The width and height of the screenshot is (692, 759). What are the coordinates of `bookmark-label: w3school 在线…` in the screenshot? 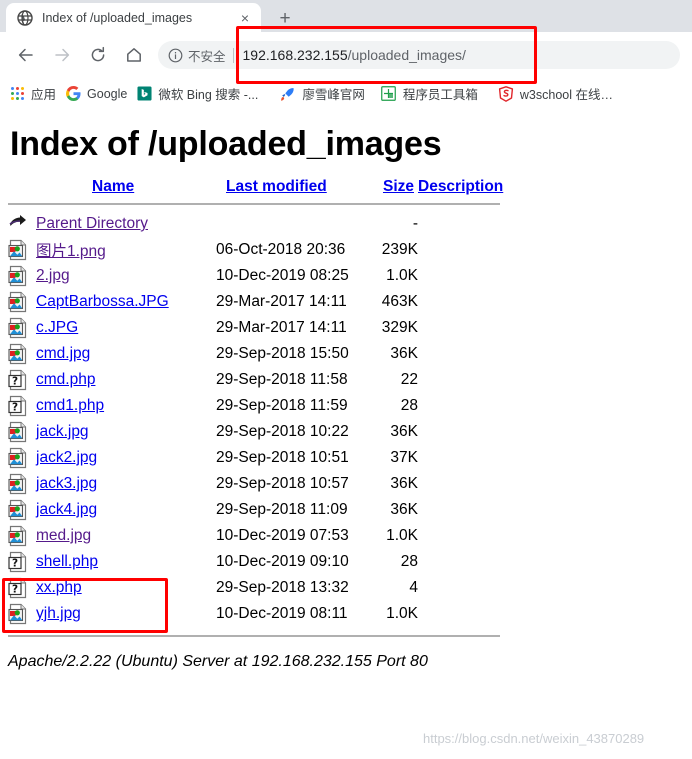 It's located at (566, 95).